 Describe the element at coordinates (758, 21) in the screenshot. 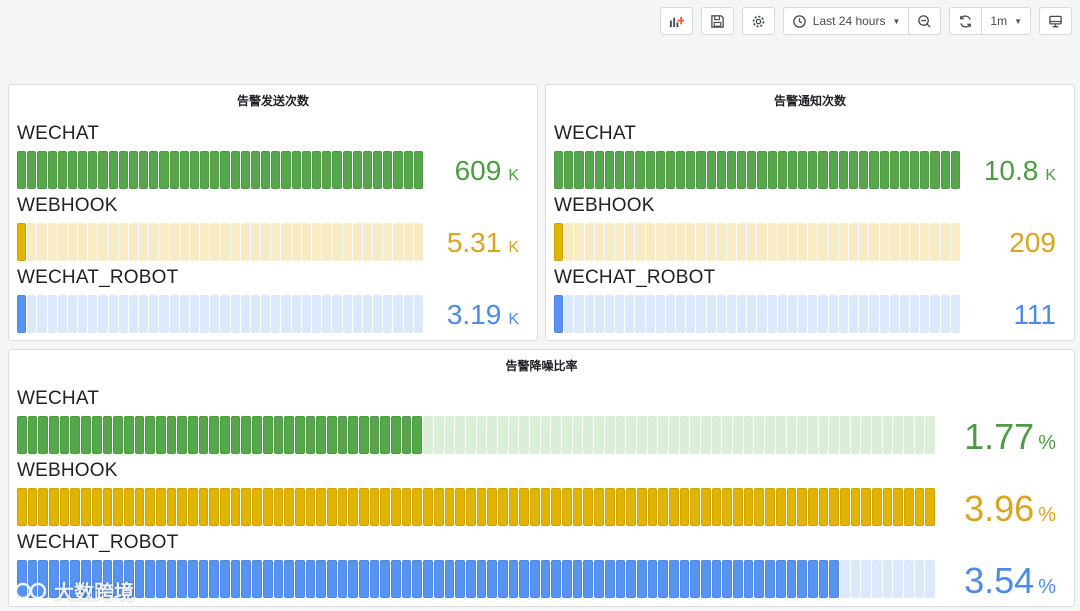

I see `dashboard-settings-button` at that location.